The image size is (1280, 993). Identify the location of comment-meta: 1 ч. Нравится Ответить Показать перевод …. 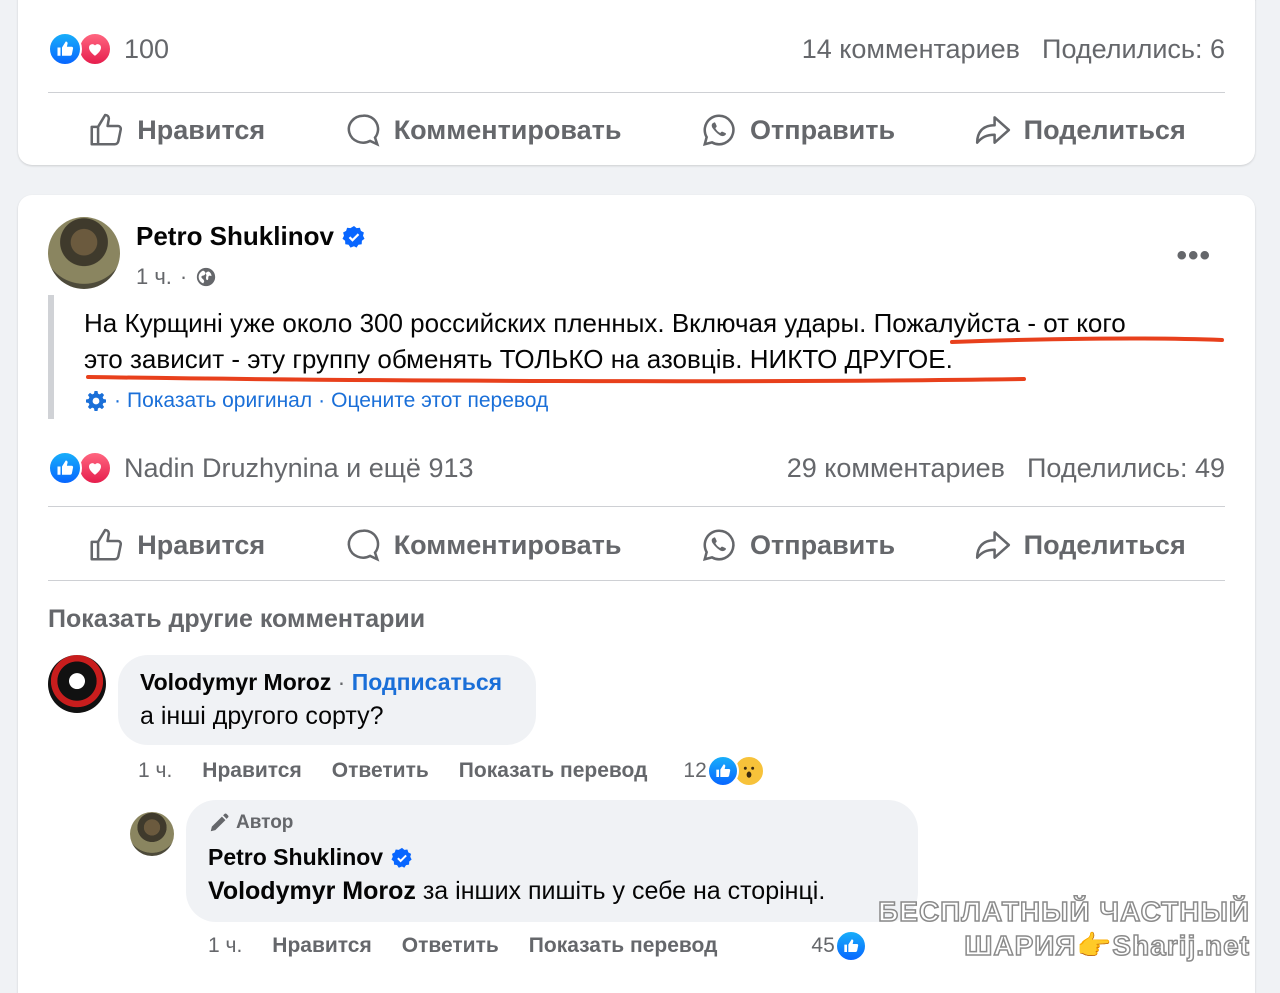
(451, 771).